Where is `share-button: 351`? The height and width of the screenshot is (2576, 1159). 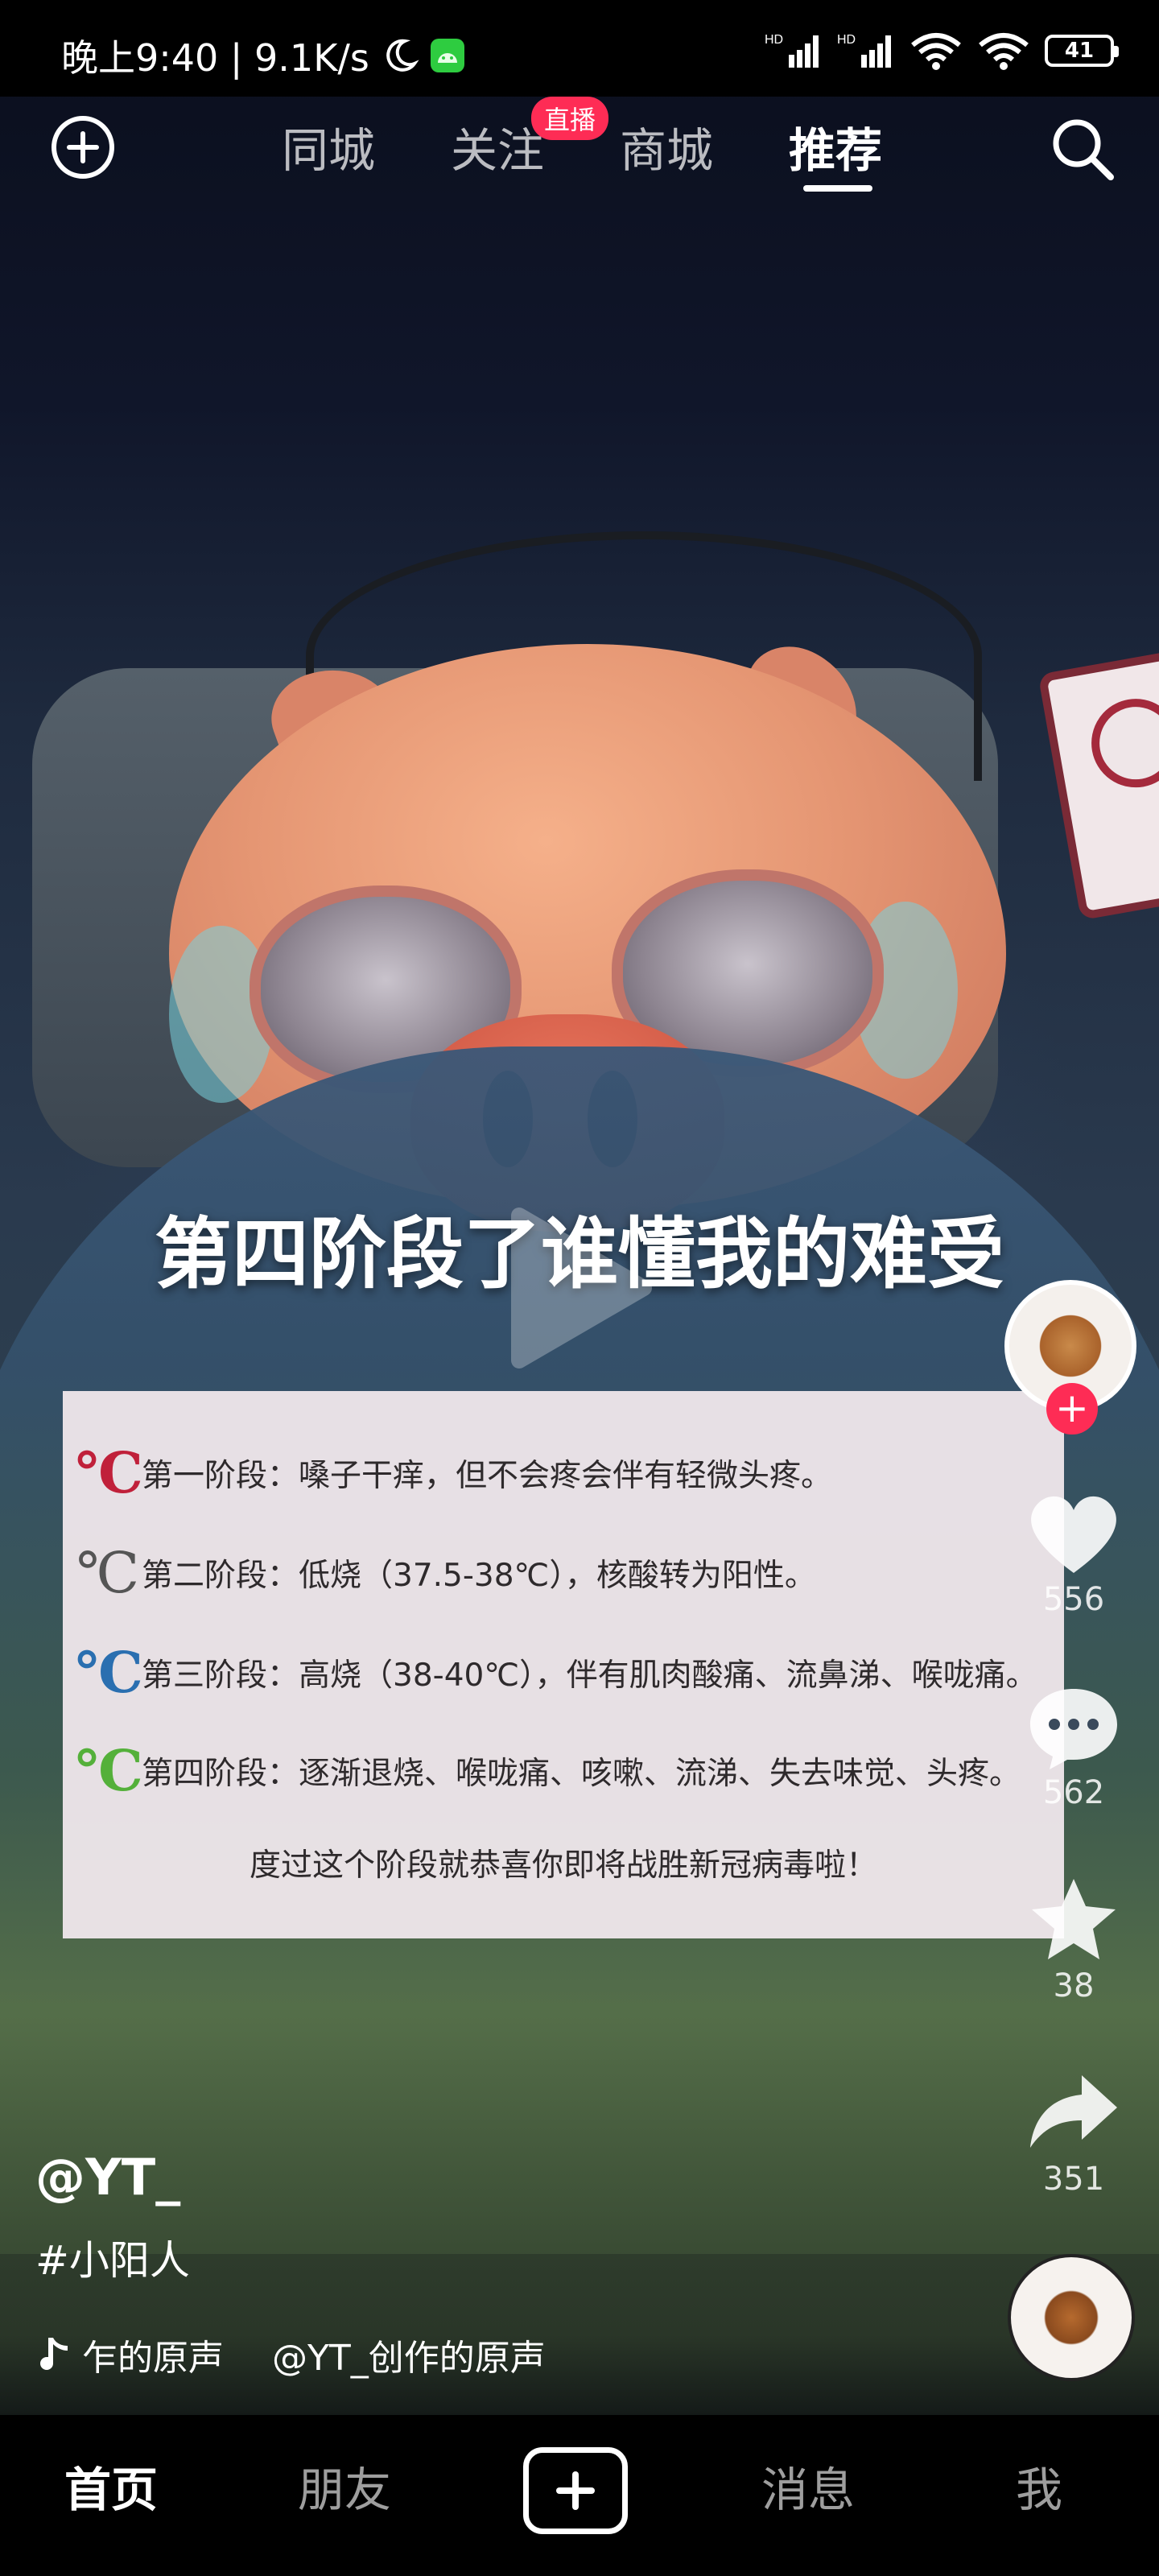
share-button: 351 is located at coordinates (1073, 2133).